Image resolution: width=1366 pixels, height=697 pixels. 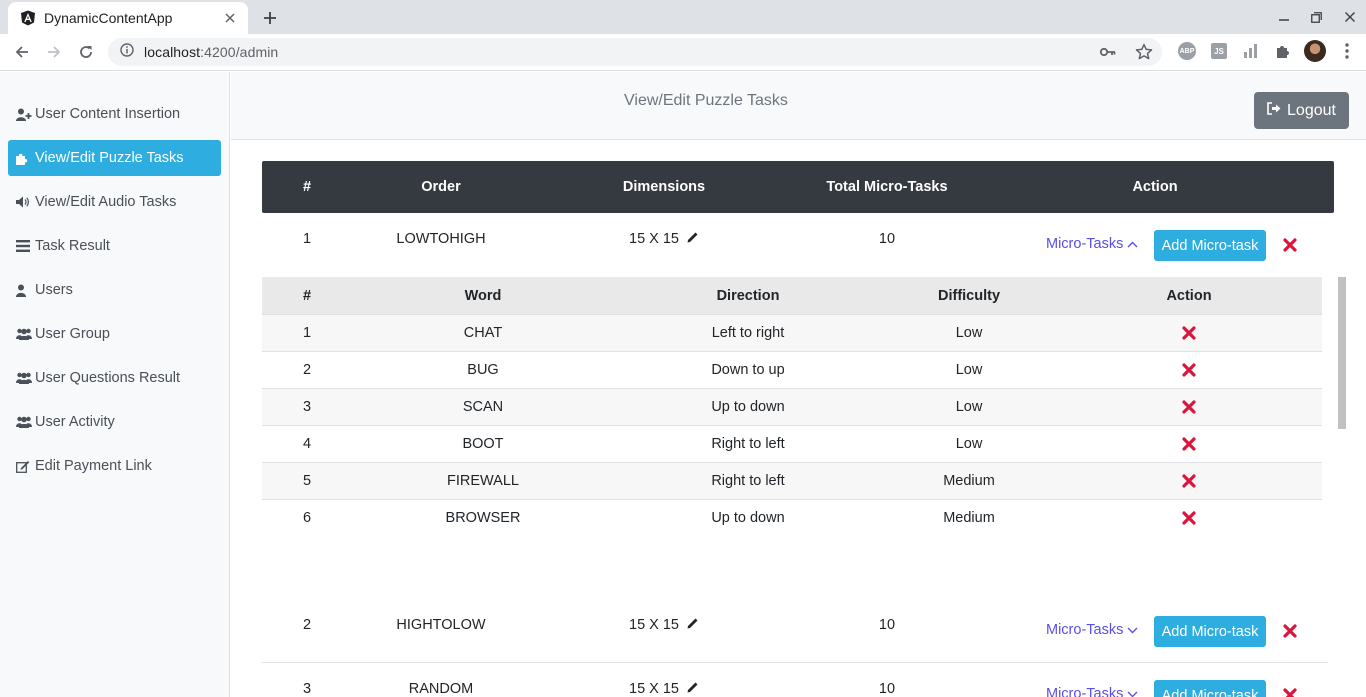 I want to click on forward-icon, so click(x=54, y=52).